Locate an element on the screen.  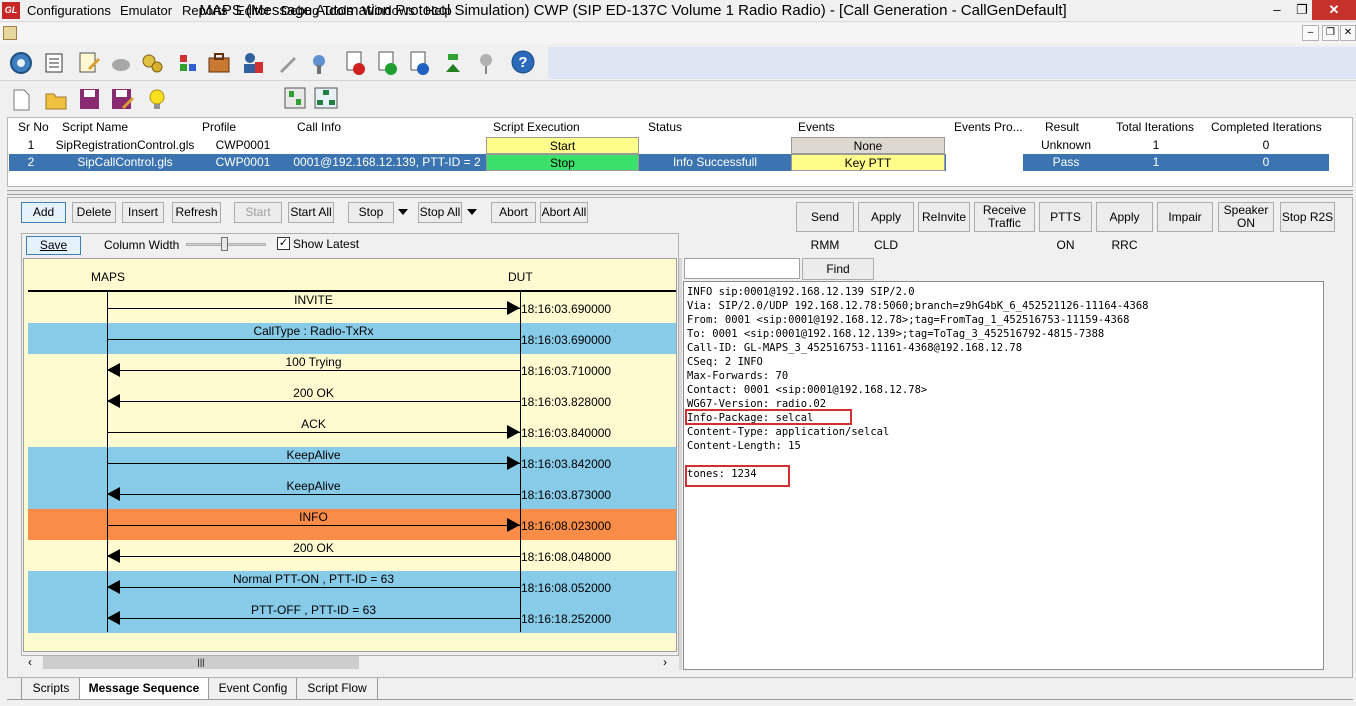
key-ptt-button: Key PTT is located at coordinates (868, 162).